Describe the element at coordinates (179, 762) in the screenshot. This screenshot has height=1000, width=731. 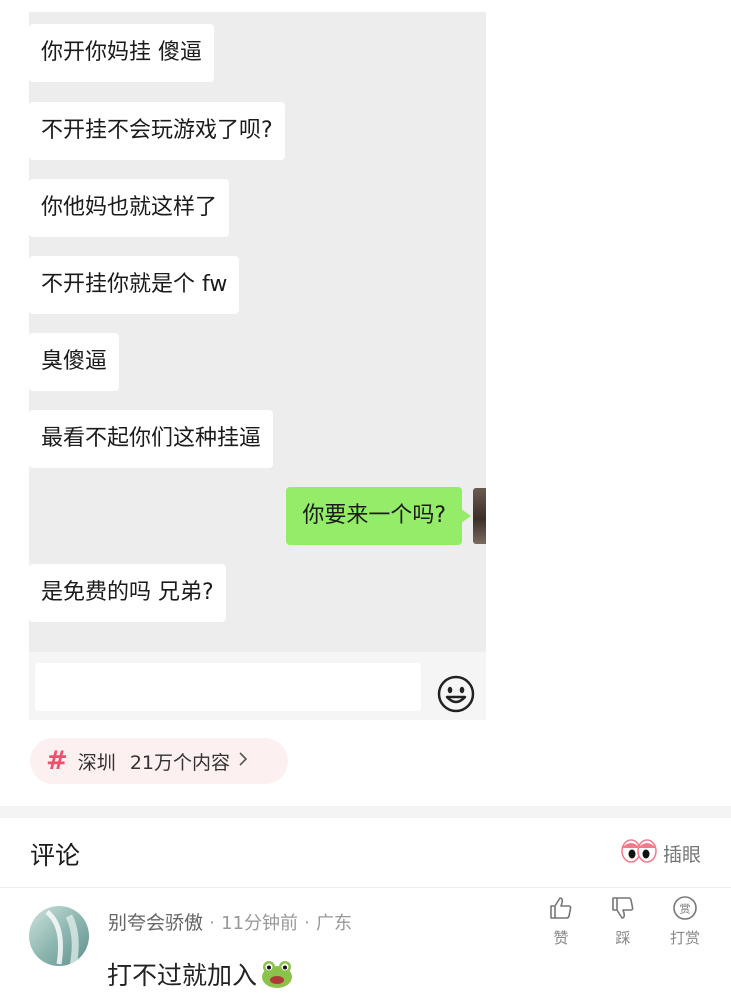
I see `topic-count: 21万个内容` at that location.